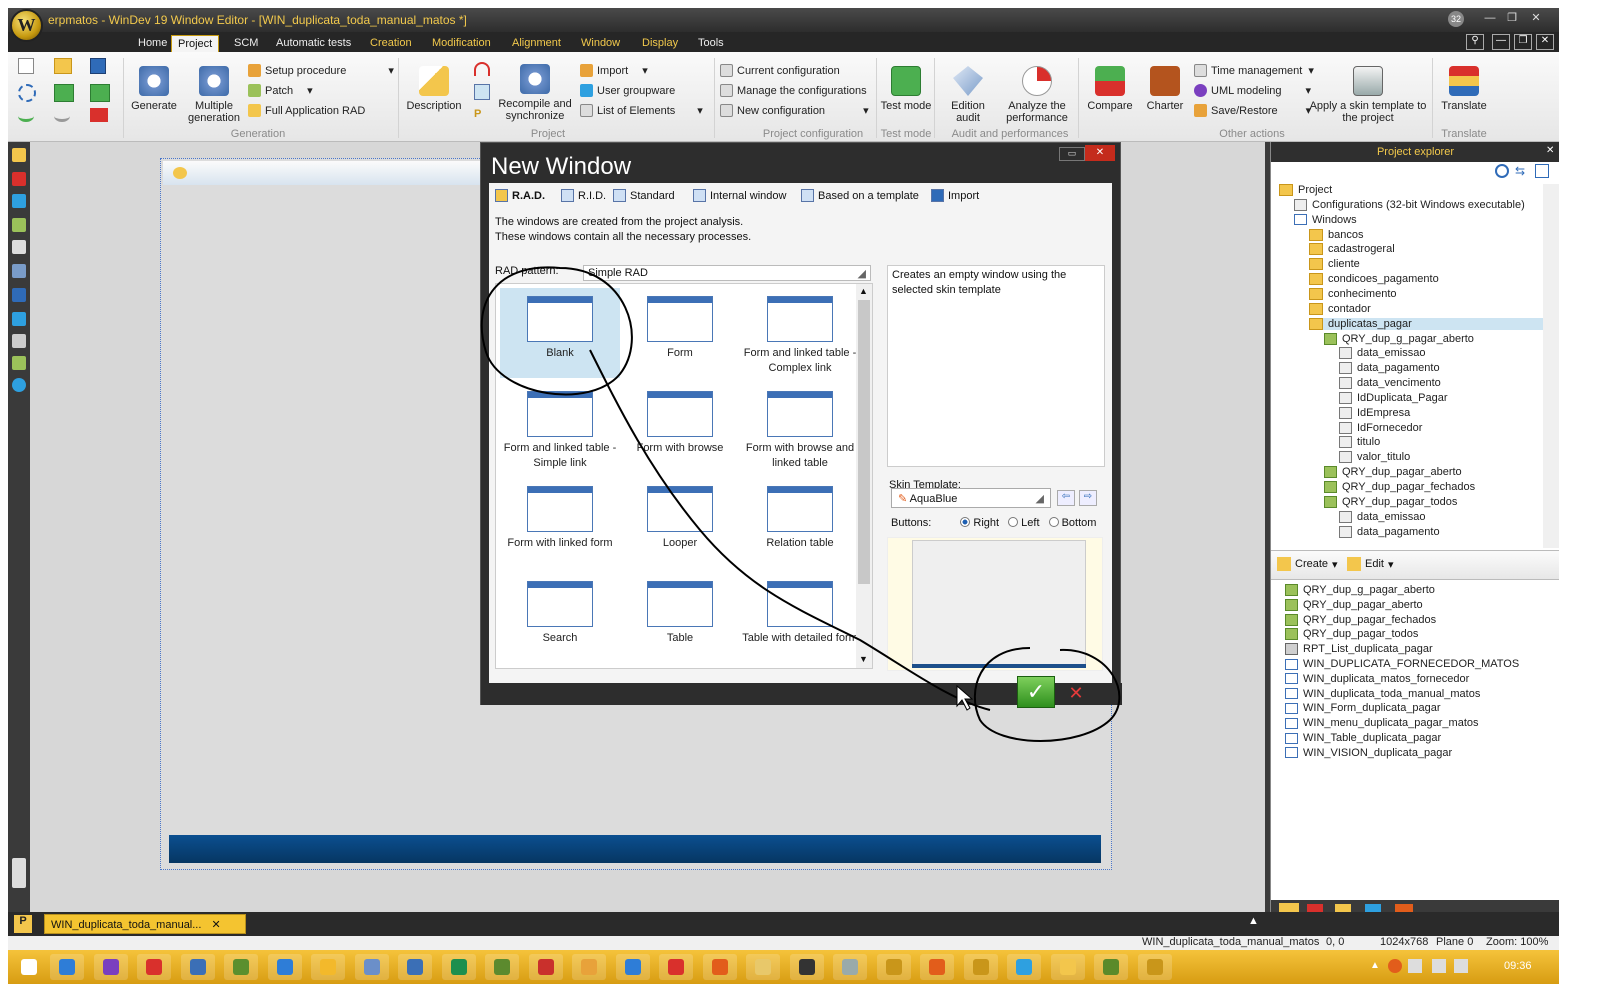  I want to click on dialog-tab-internal-window: Internal window, so click(739, 195).